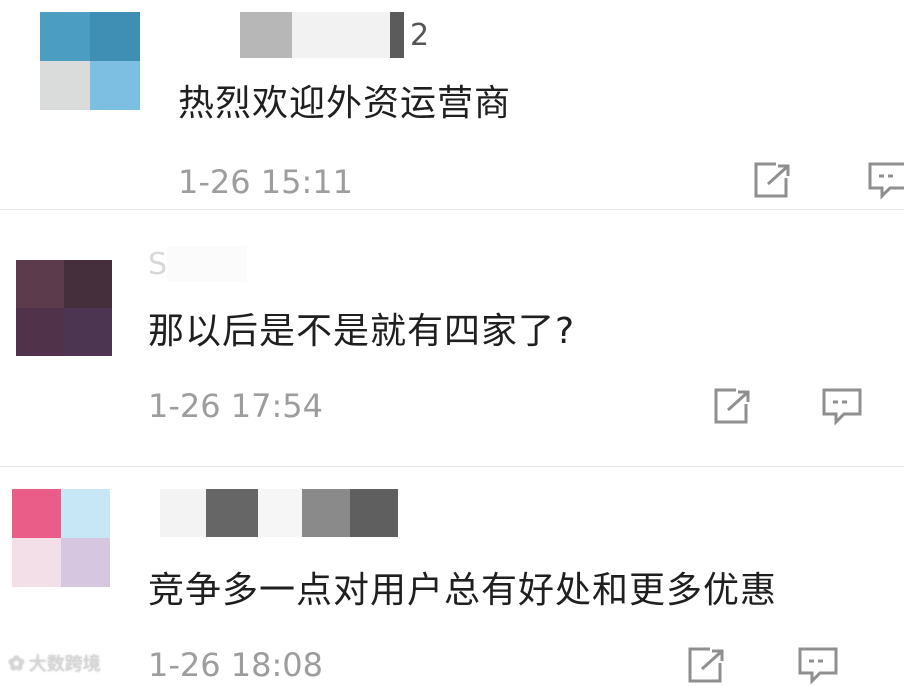 The width and height of the screenshot is (904, 686). Describe the element at coordinates (362, 331) in the screenshot. I see `comment-text: 那以后是不是就有四家了?` at that location.